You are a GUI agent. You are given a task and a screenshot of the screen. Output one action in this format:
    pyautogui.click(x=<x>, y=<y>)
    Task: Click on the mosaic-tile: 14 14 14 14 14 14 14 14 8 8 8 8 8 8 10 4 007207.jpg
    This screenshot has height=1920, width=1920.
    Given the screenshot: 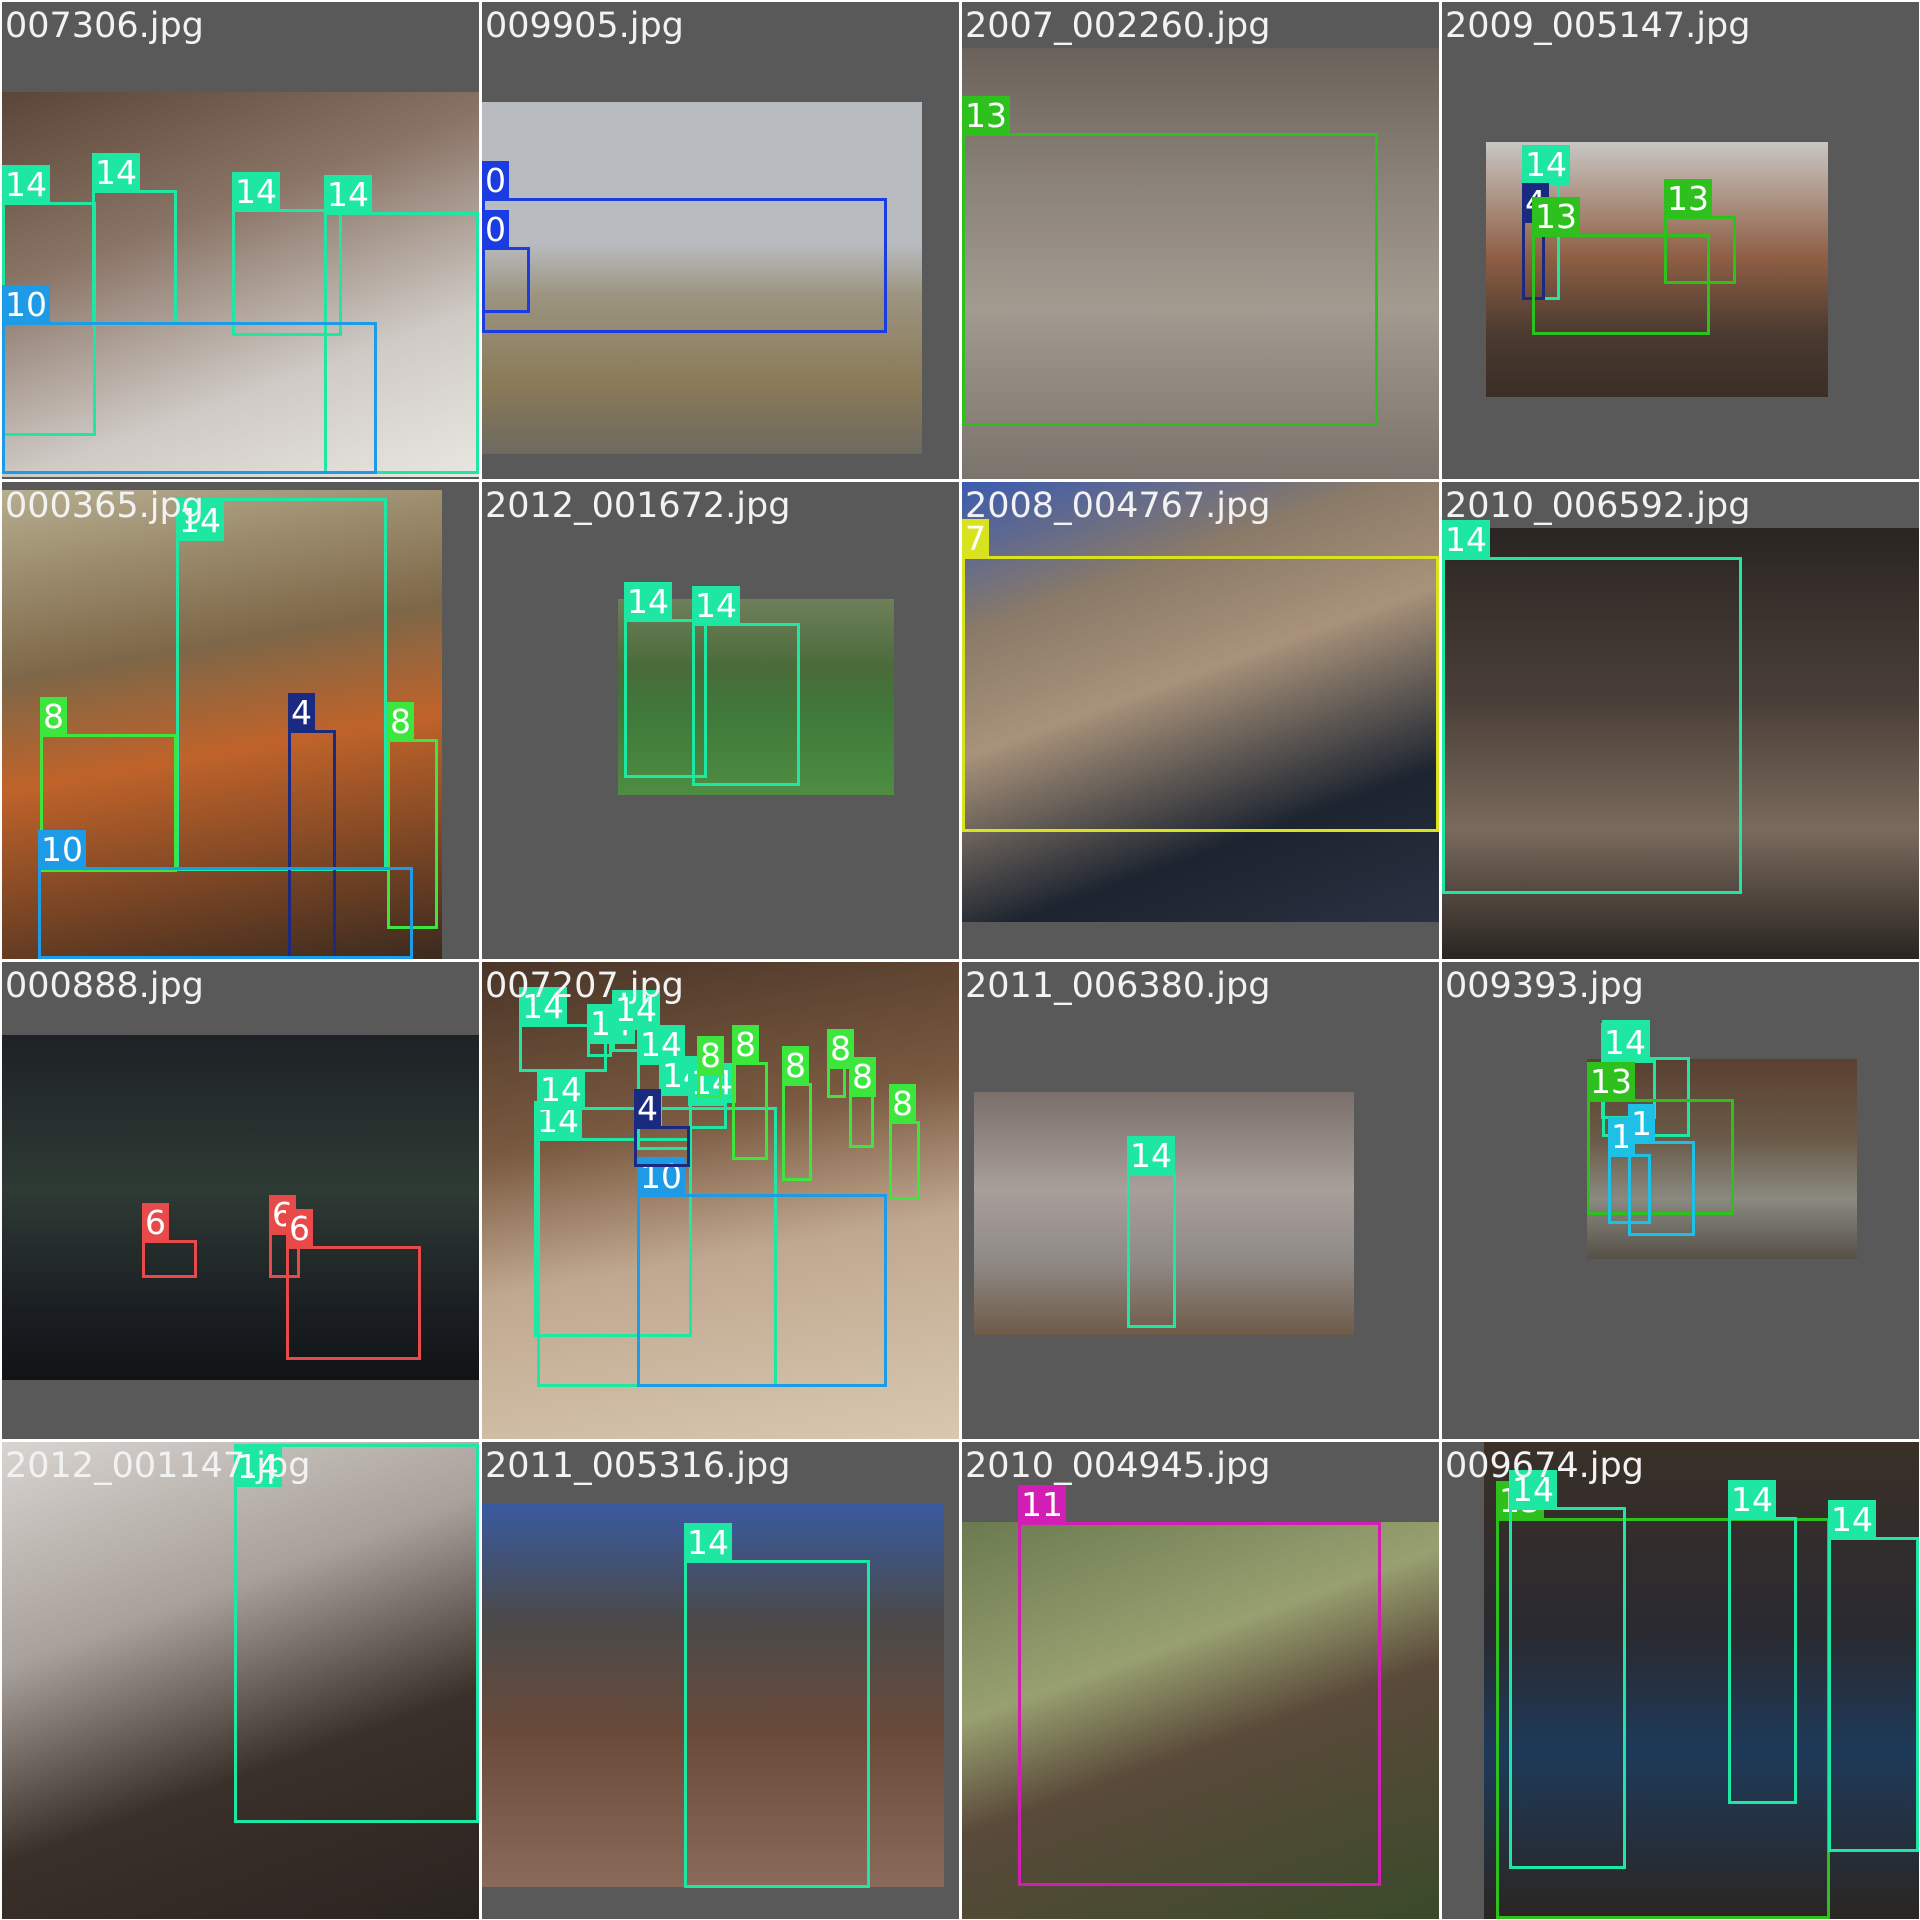 What is the action you would take?
    pyautogui.click(x=720, y=1200)
    